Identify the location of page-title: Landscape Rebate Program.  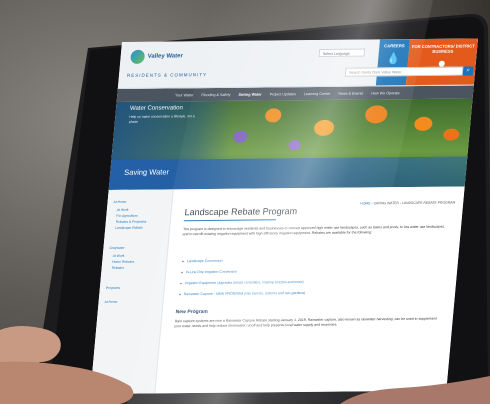
(241, 212).